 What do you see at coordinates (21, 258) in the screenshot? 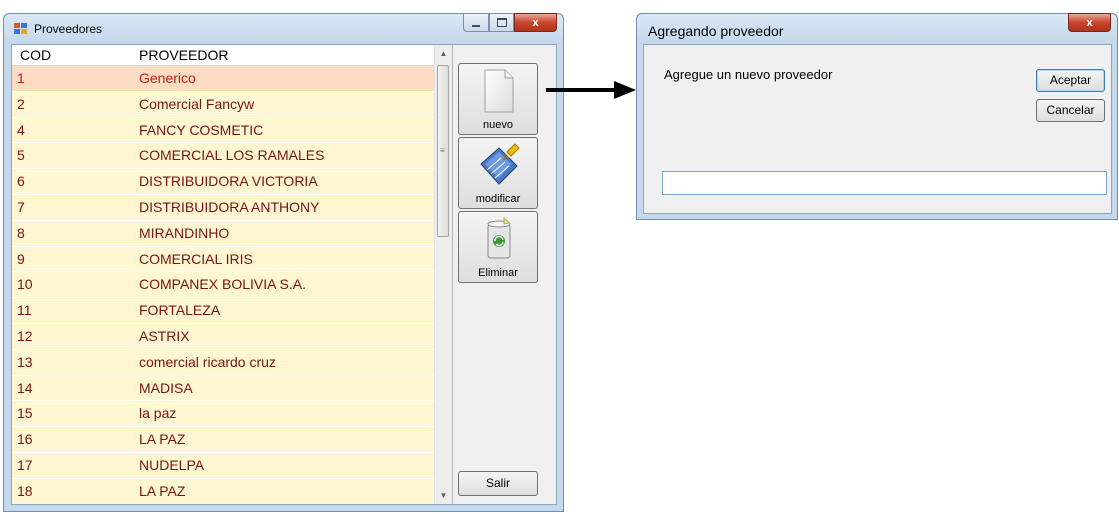
I see `row-cod: 9` at bounding box center [21, 258].